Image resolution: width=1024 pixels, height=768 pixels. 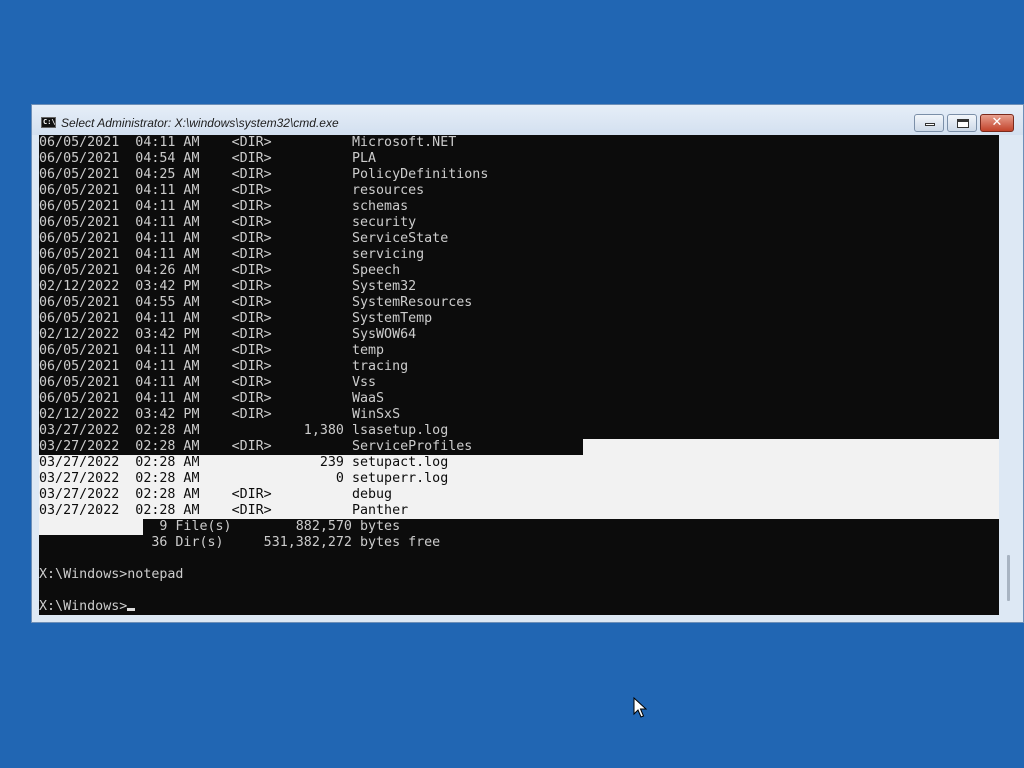 I want to click on close-icon: ✕, so click(x=997, y=122).